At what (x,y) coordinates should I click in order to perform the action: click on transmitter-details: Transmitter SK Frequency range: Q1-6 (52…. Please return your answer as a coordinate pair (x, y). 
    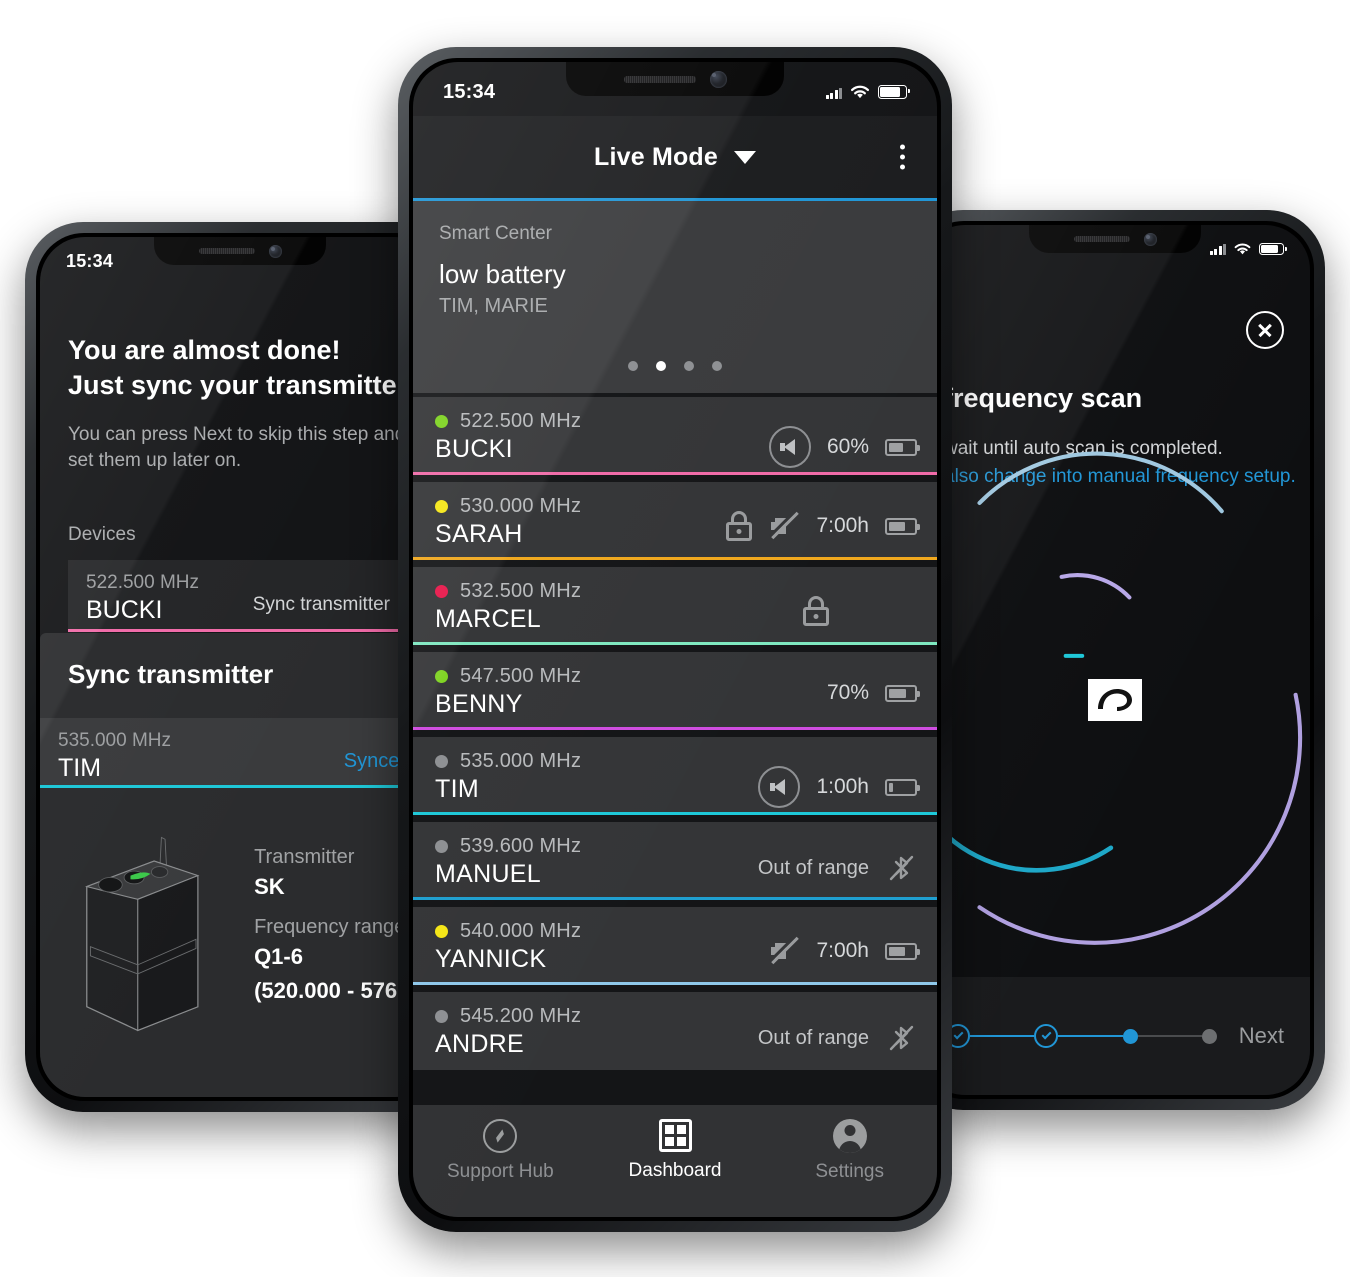
    Looking at the image, I should click on (240, 918).